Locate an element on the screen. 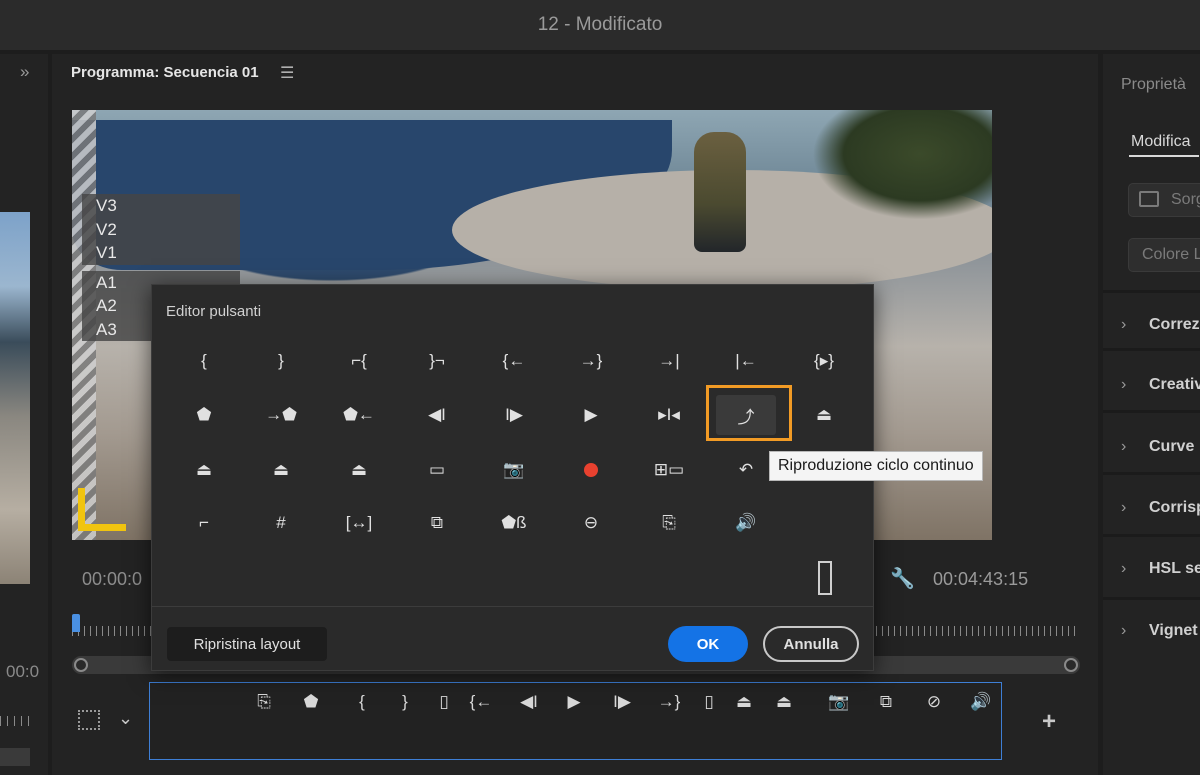  section-match: › Corrisp is located at coordinates (1160, 508).